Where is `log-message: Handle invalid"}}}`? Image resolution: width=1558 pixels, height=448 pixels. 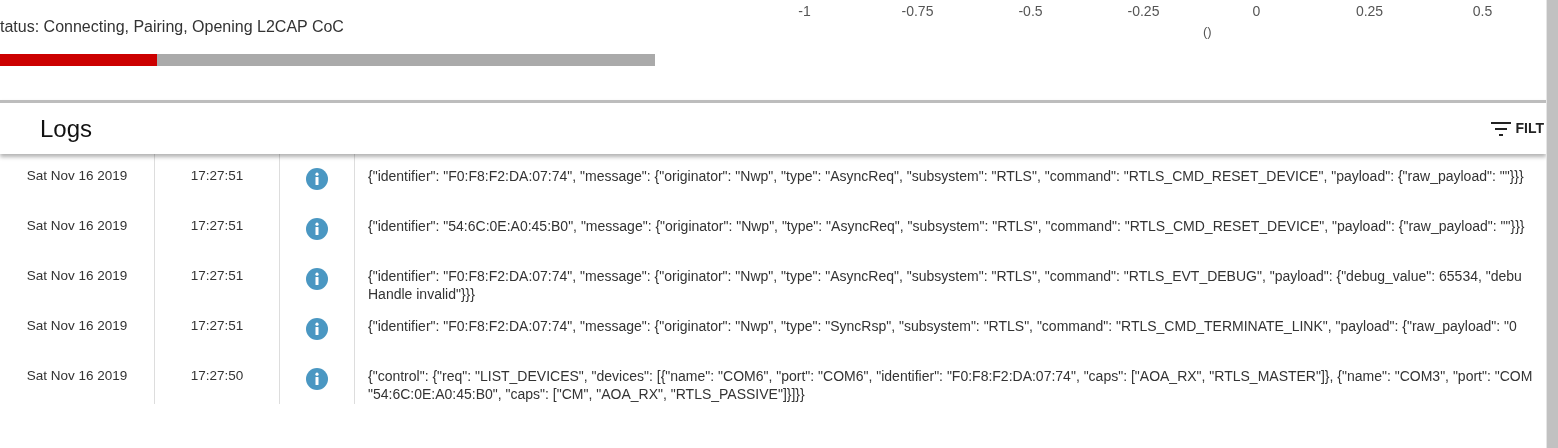 log-message: Handle invalid"}}} is located at coordinates (422, 294).